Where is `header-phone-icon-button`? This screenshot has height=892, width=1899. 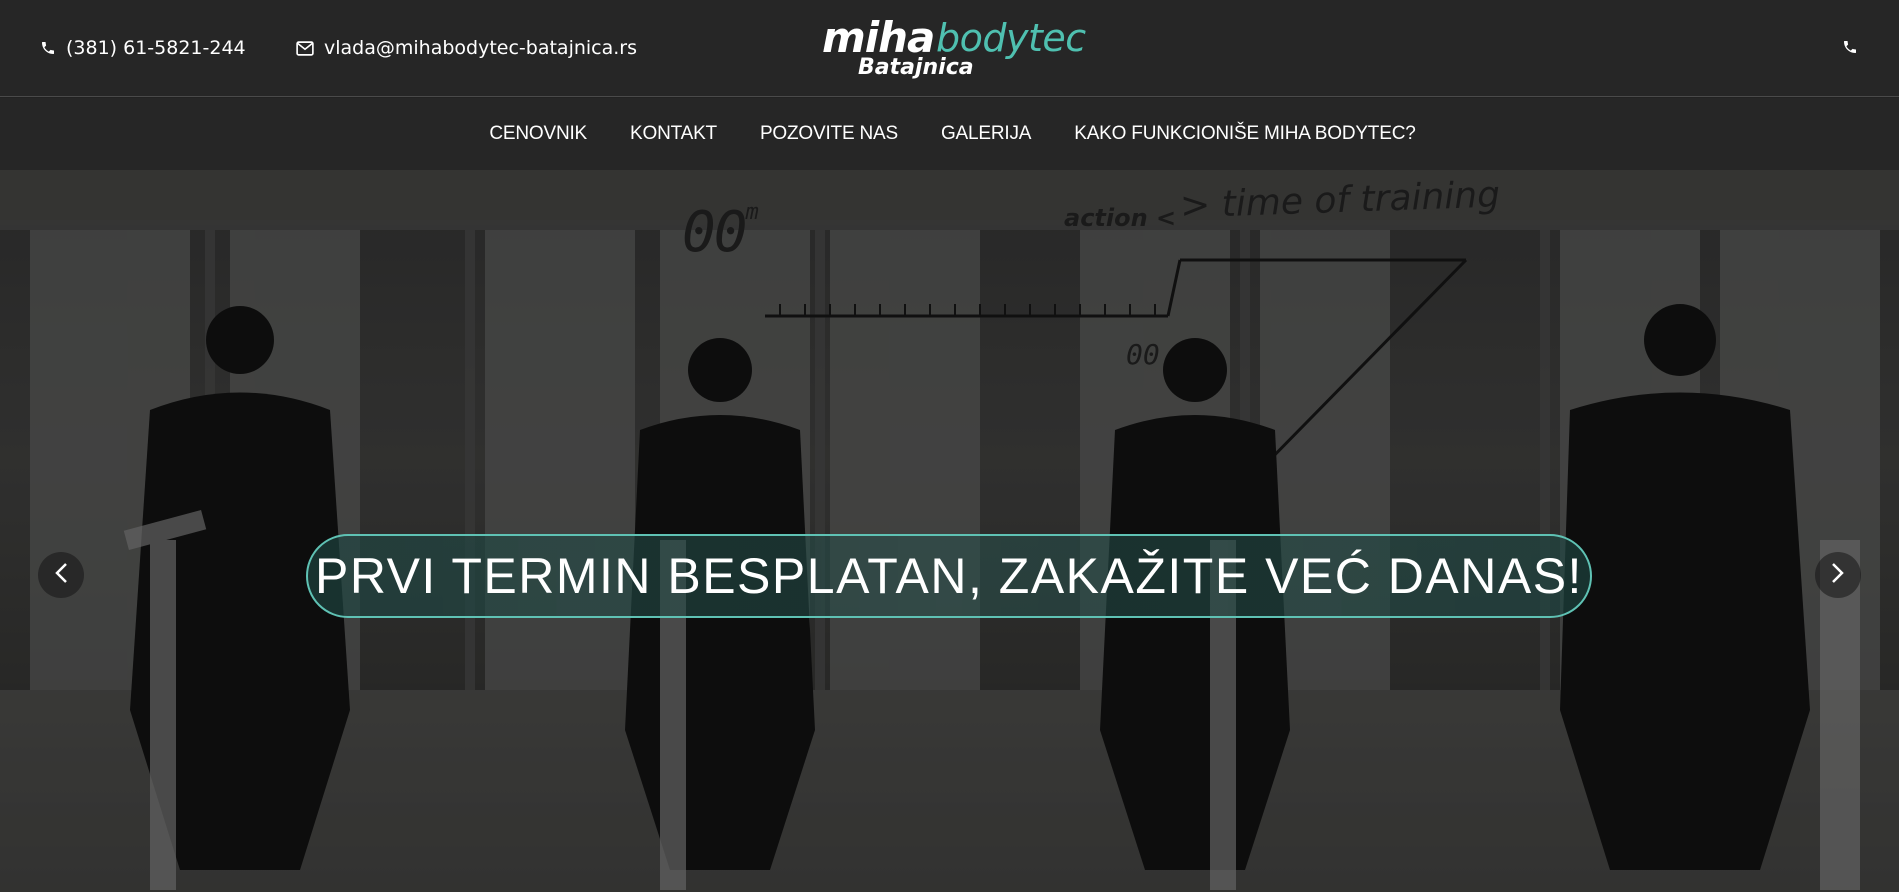
header-phone-icon-button is located at coordinates (1850, 47).